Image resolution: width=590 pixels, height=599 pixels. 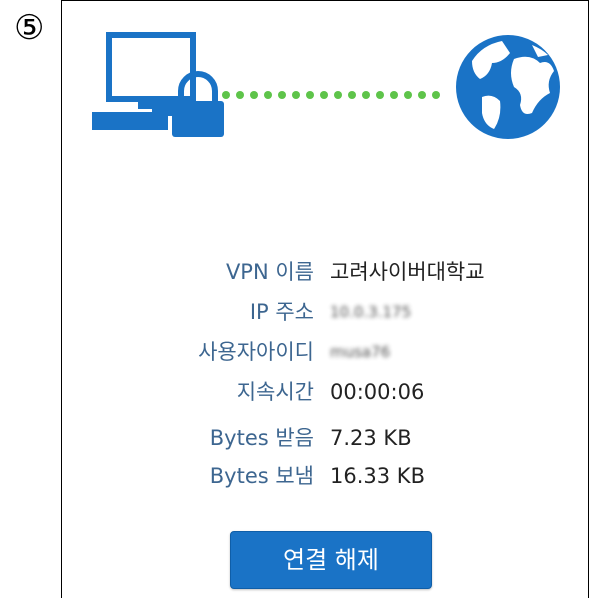 What do you see at coordinates (326, 272) in the screenshot?
I see `vpn-name-row: VPN 이름 고려사이버대학교` at bounding box center [326, 272].